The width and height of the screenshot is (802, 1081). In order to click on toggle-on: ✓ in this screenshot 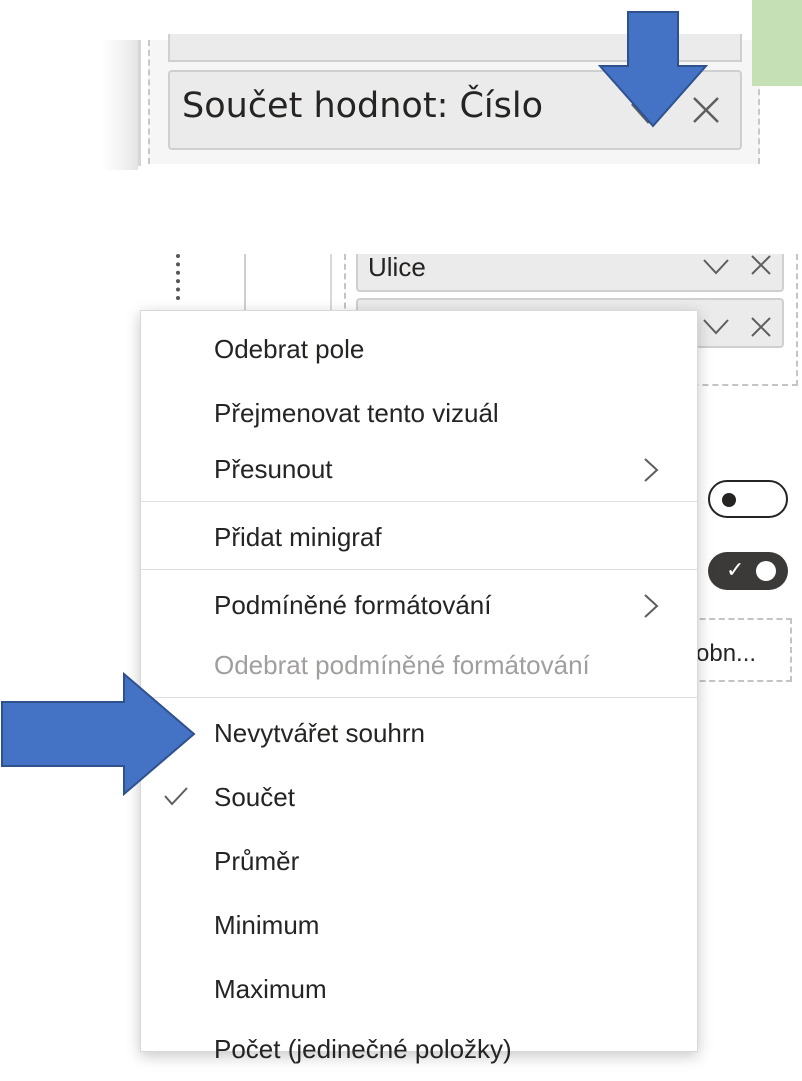, I will do `click(748, 571)`.